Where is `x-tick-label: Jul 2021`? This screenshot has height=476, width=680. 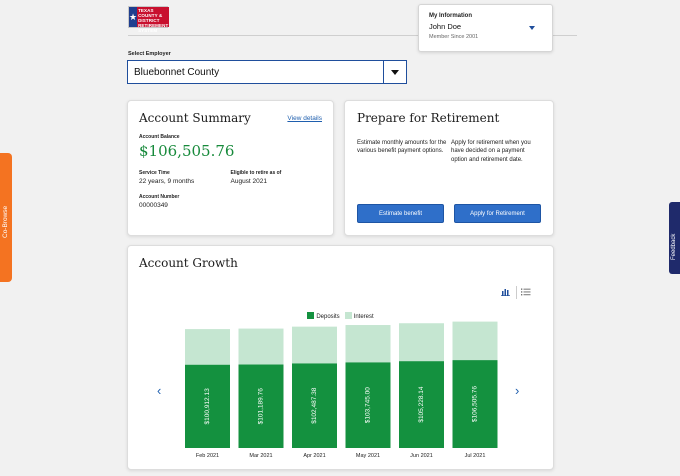
x-tick-label: Jul 2021 is located at coordinates (475, 456).